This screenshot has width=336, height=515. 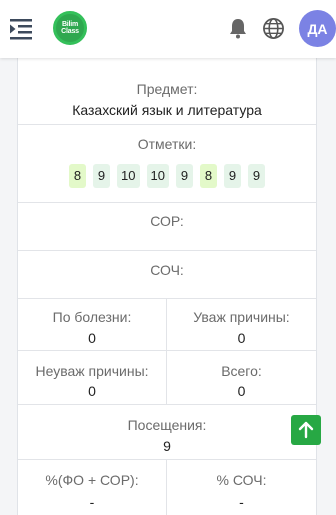 I want to click on soch-row: СОЧ:, so click(x=167, y=275).